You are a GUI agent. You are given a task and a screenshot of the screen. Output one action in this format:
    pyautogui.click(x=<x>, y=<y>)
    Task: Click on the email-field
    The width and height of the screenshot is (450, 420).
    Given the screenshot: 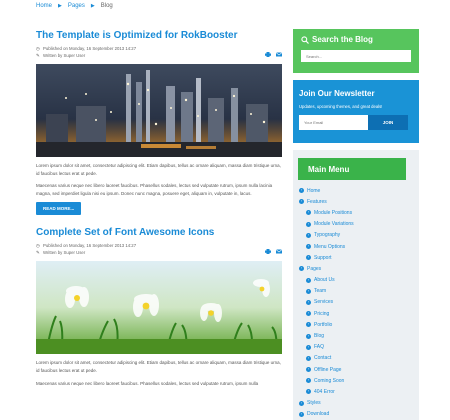 What is the action you would take?
    pyautogui.click(x=333, y=122)
    